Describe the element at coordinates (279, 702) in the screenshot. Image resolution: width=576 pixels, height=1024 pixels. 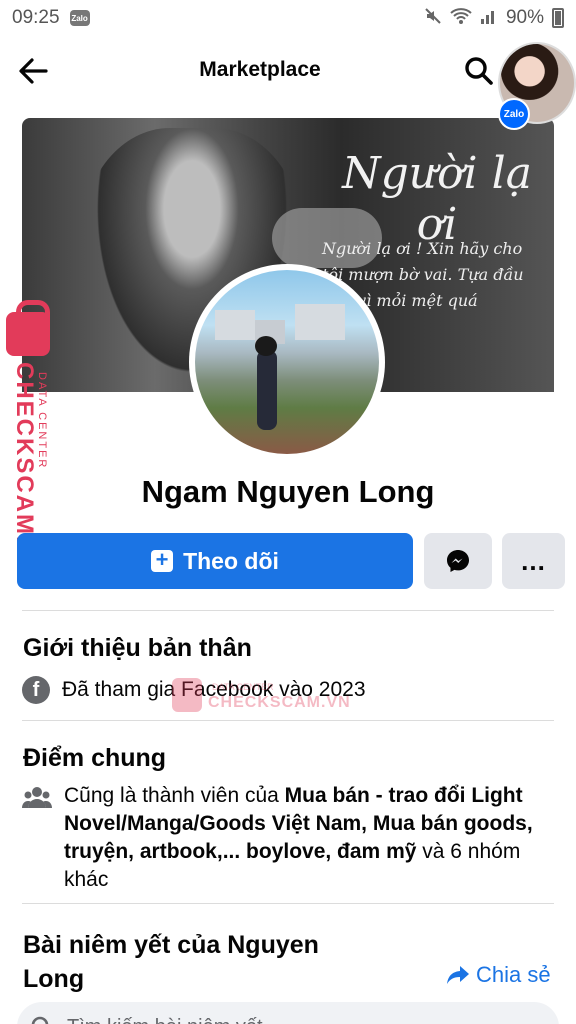
I see `watermark-brand: CHECKSCAM.VN` at that location.